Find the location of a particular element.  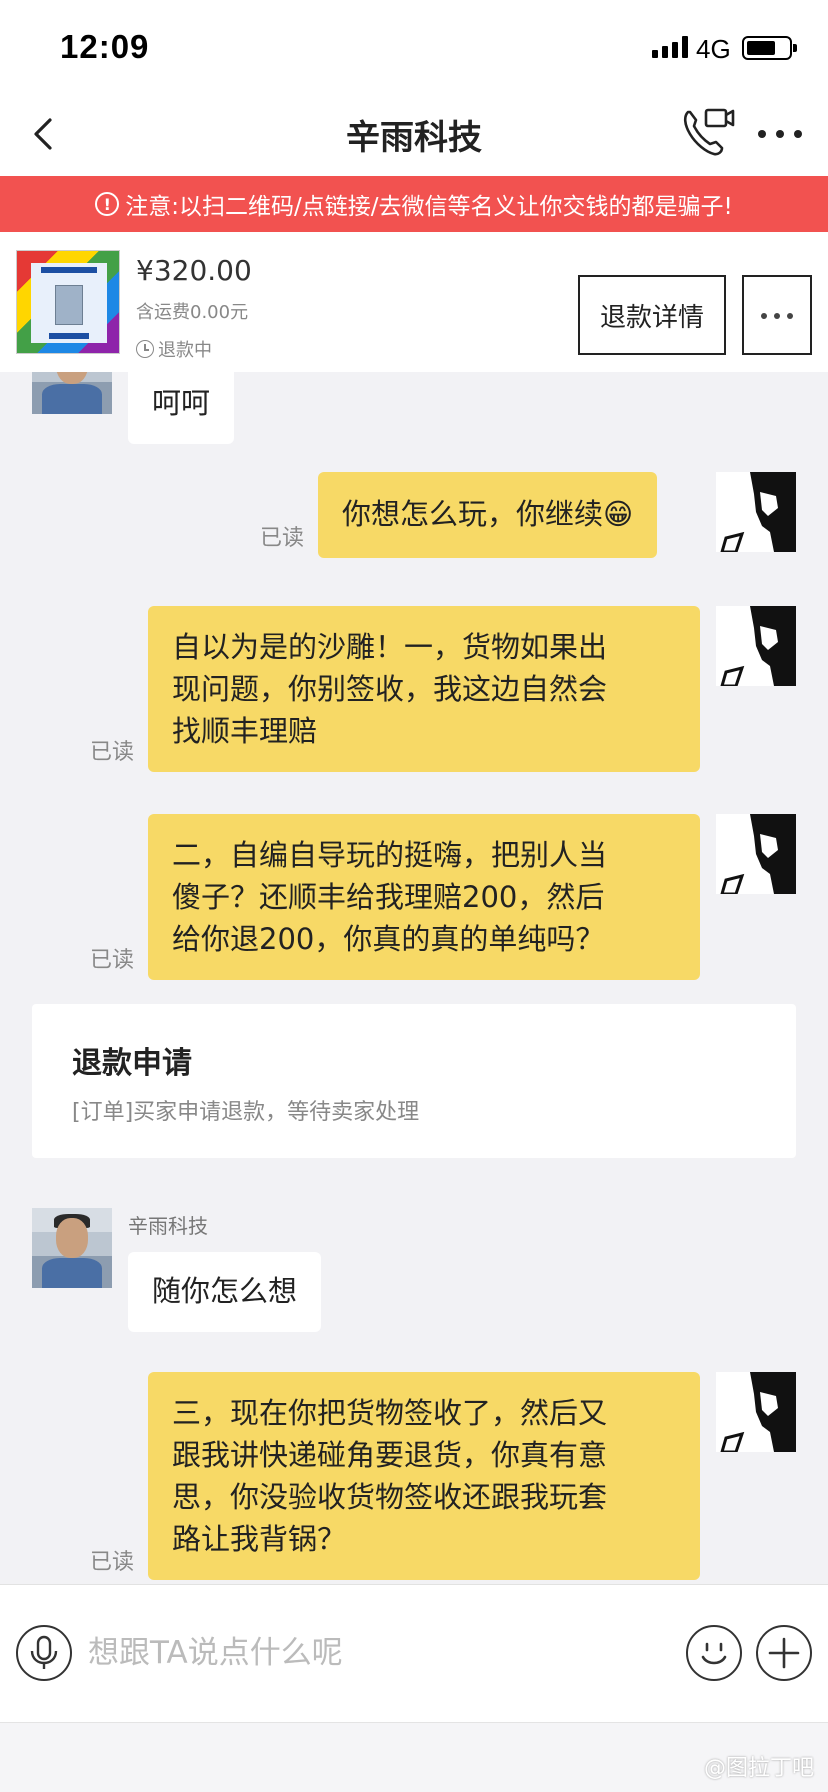

voice-button is located at coordinates (44, 1653).